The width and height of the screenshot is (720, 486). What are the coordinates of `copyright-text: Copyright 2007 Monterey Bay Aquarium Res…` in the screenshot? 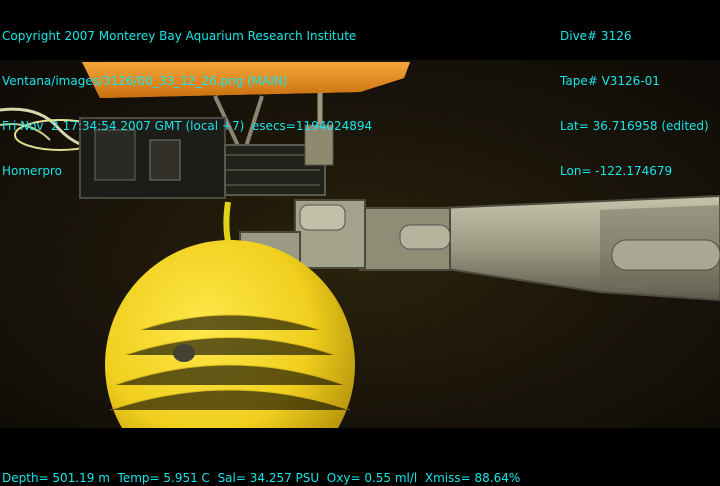 It's located at (179, 36).